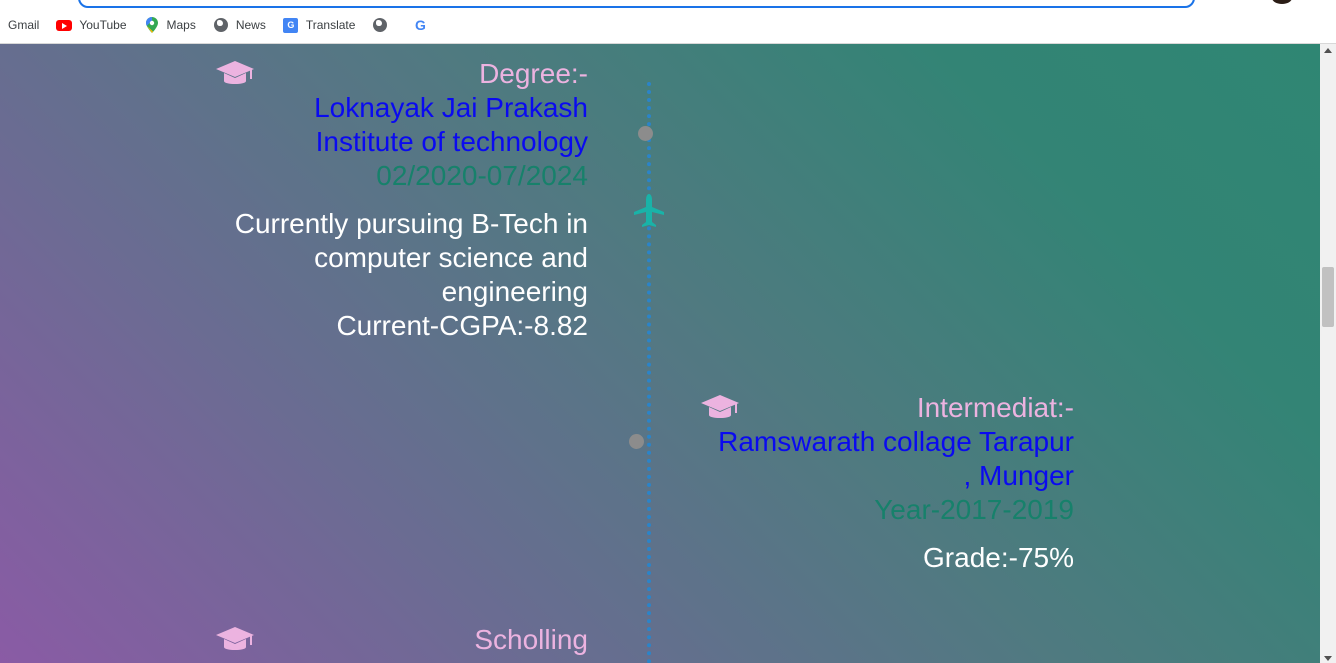 Image resolution: width=1336 pixels, height=663 pixels. I want to click on description-line: Current-CGPA:-8.82, so click(462, 325).